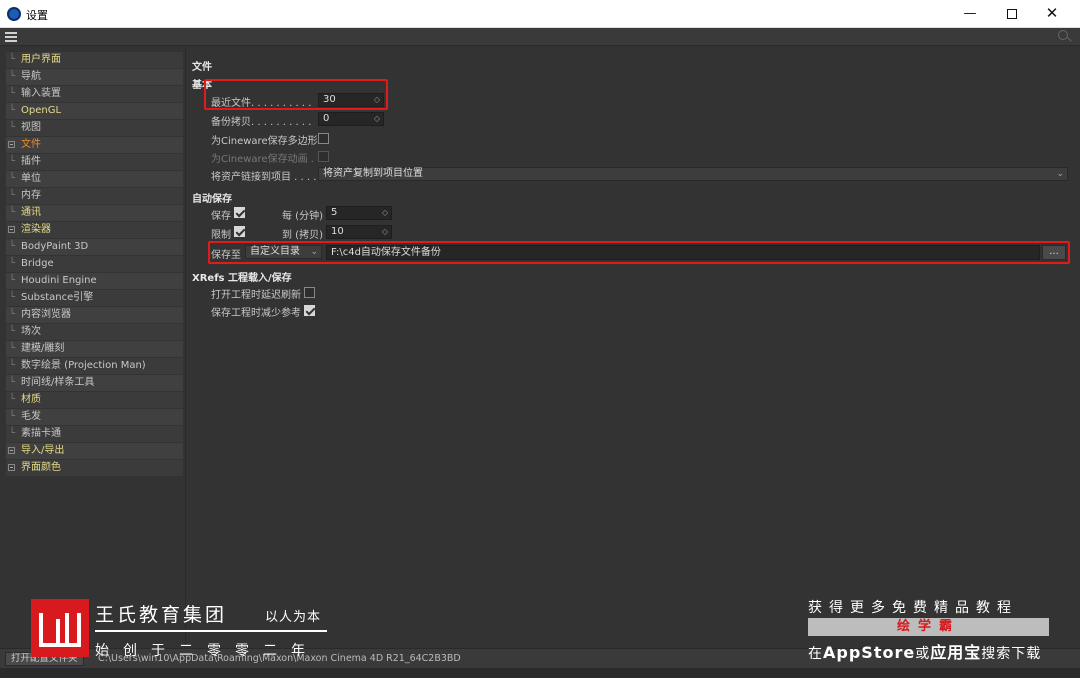 This screenshot has width=1080, height=678. I want to click on watermark-company: 王氏教育集团, so click(161, 615).